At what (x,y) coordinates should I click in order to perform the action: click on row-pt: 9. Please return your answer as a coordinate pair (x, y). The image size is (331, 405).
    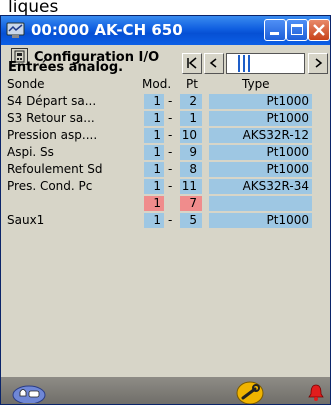
    Looking at the image, I should click on (191, 152).